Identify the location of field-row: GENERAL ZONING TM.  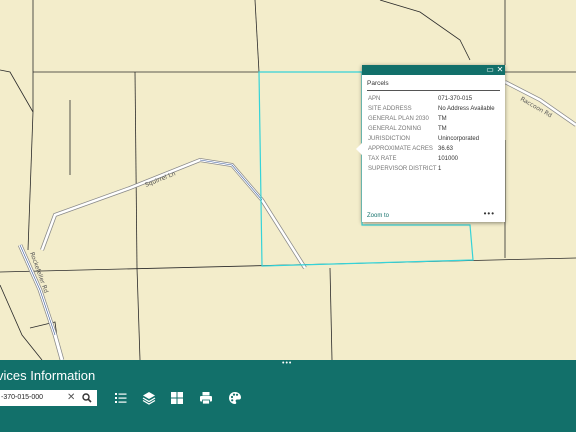
(435, 129).